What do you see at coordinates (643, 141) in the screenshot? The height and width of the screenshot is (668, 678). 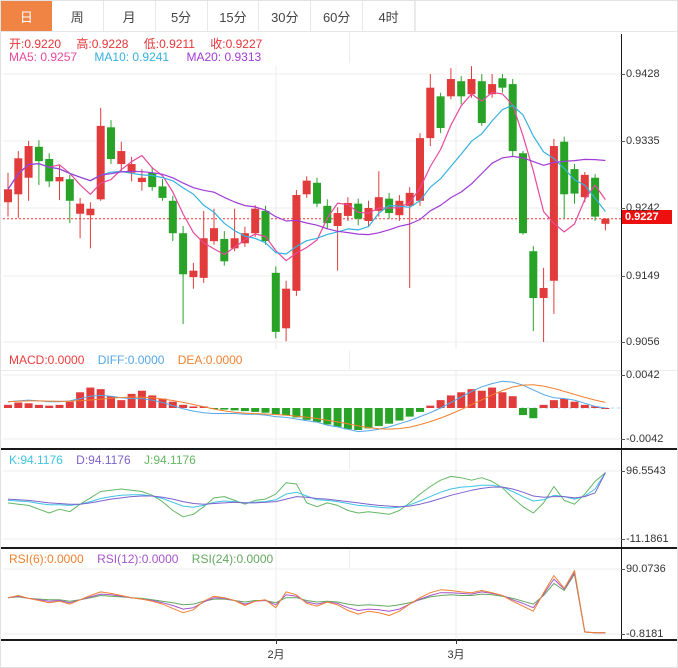 I see `price-axis-label: 0.9335` at bounding box center [643, 141].